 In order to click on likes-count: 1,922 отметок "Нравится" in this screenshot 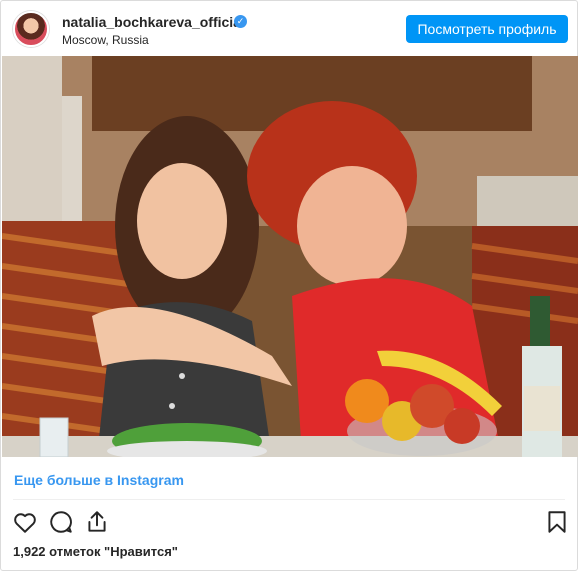, I will do `click(95, 551)`.